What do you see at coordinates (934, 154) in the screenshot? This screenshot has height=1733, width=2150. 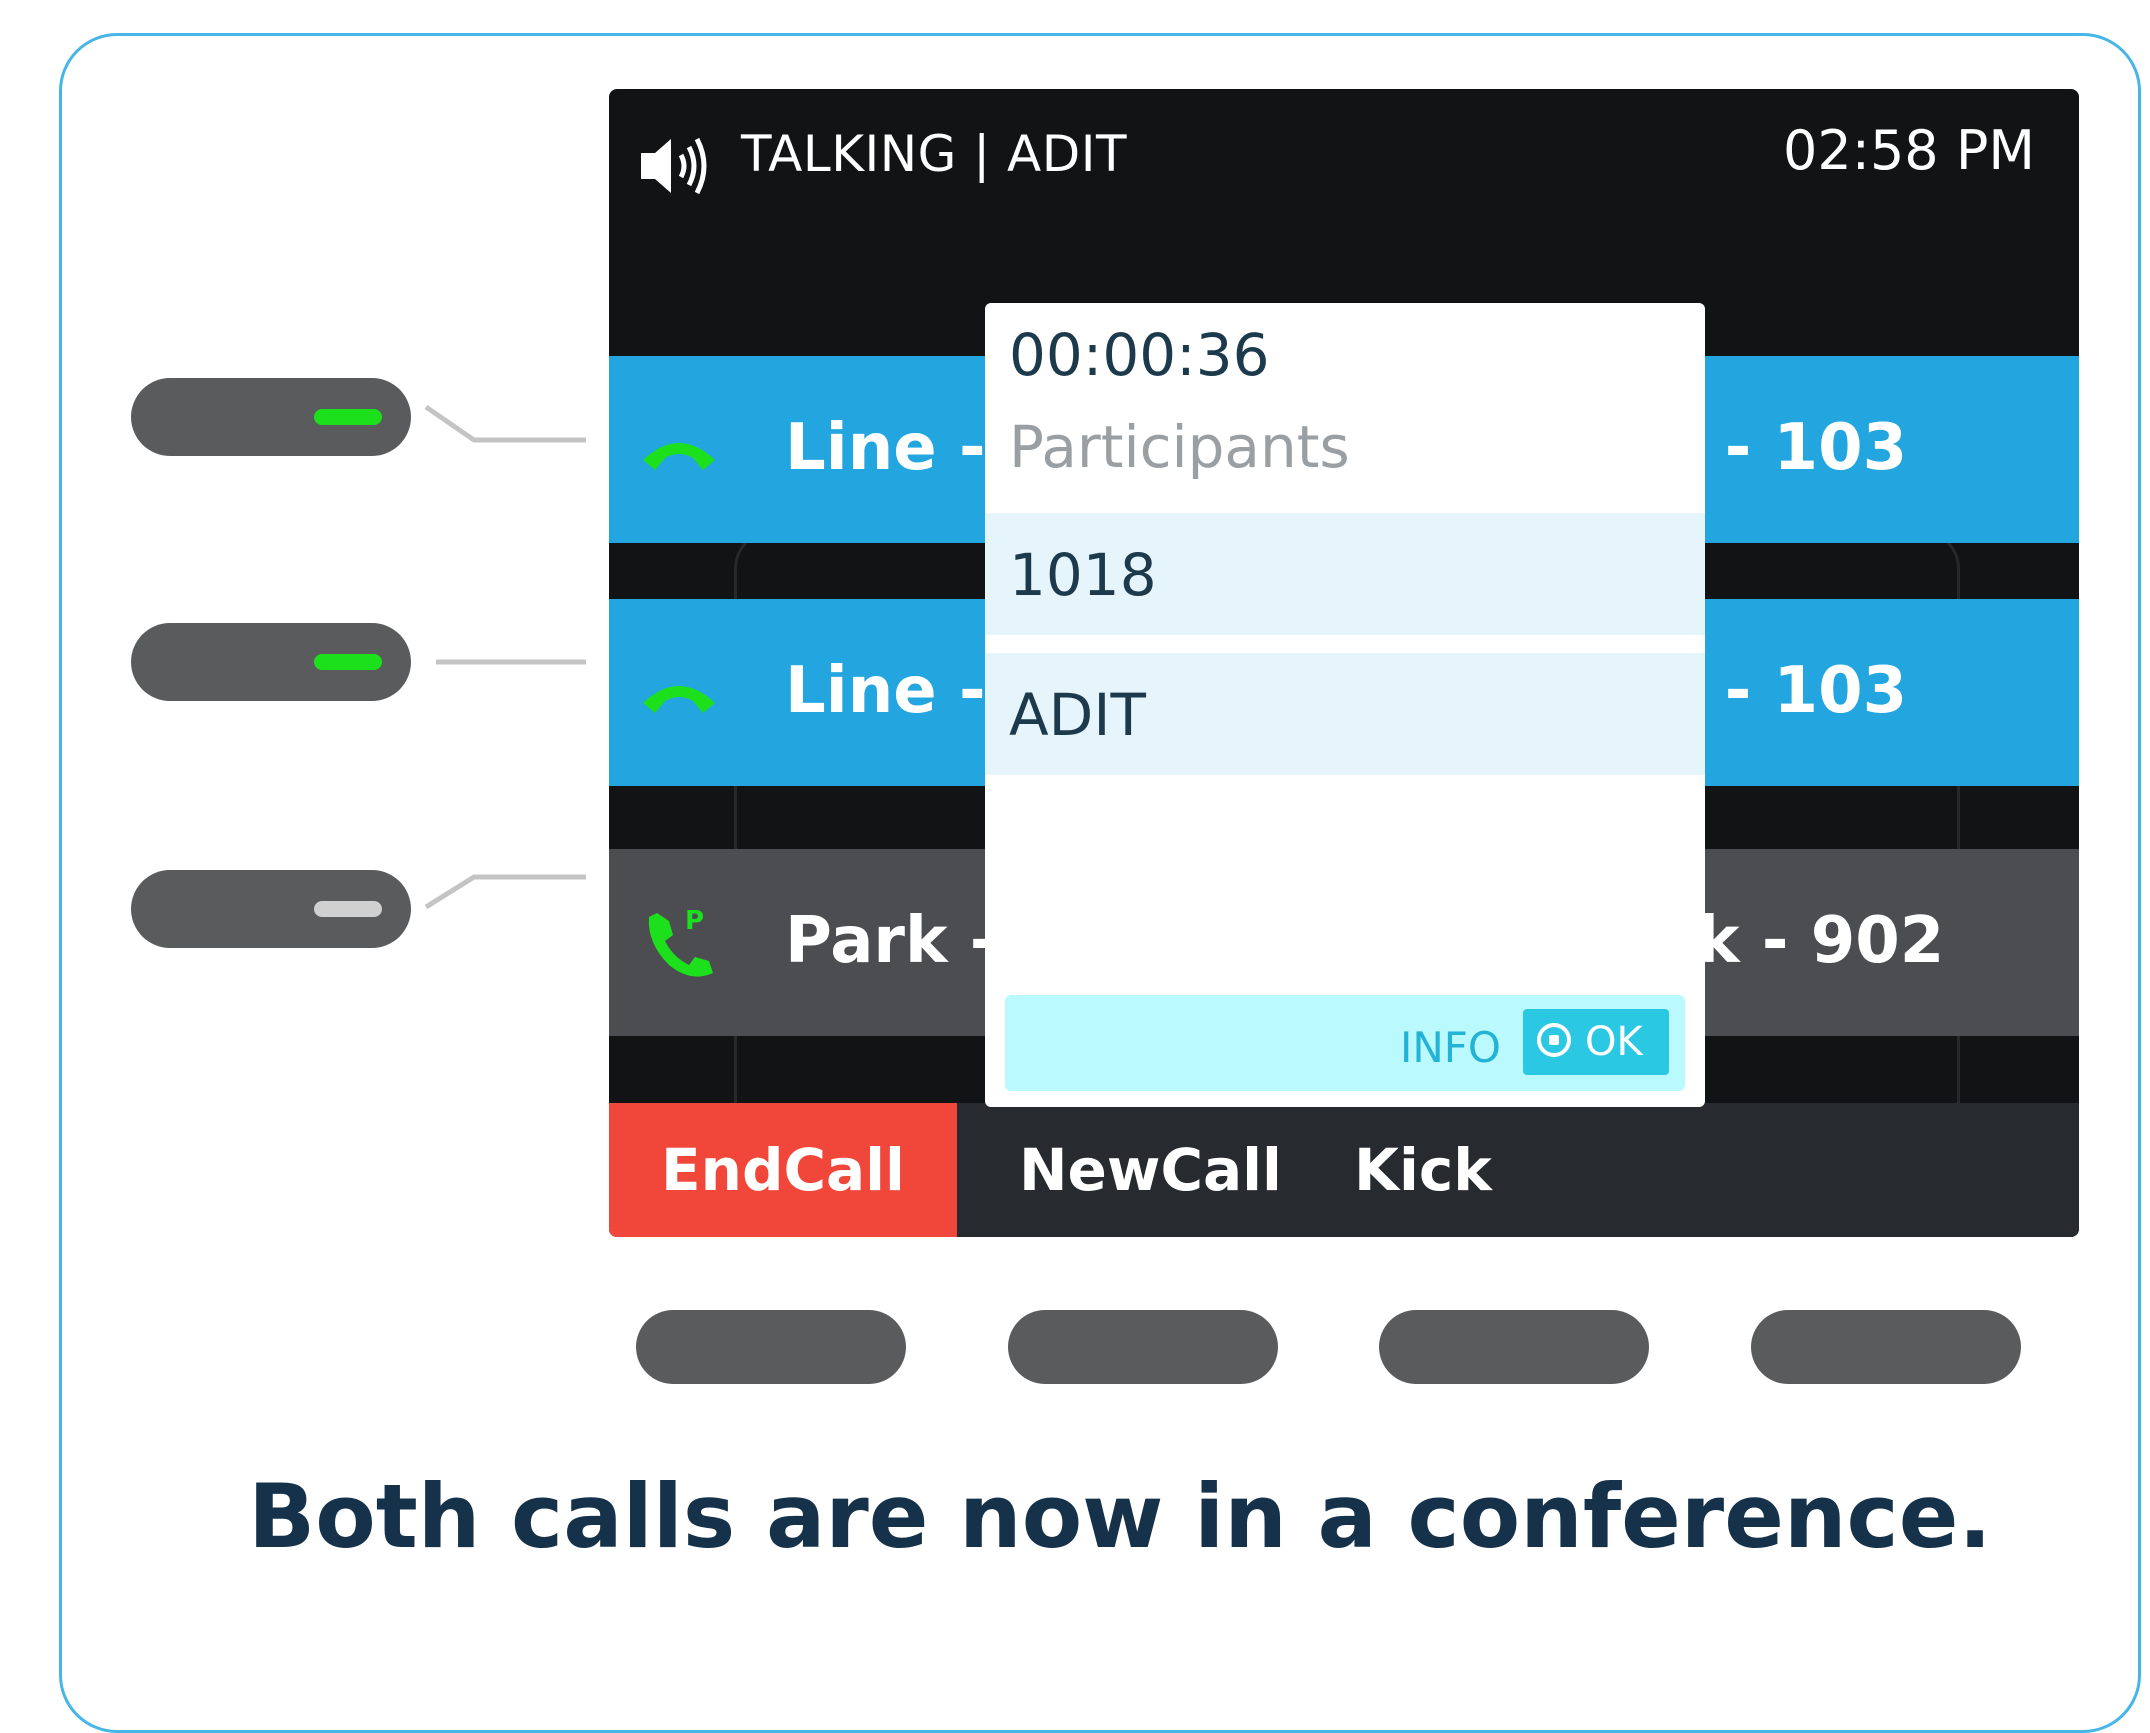 I see `status-title: TALKING | ADIT` at bounding box center [934, 154].